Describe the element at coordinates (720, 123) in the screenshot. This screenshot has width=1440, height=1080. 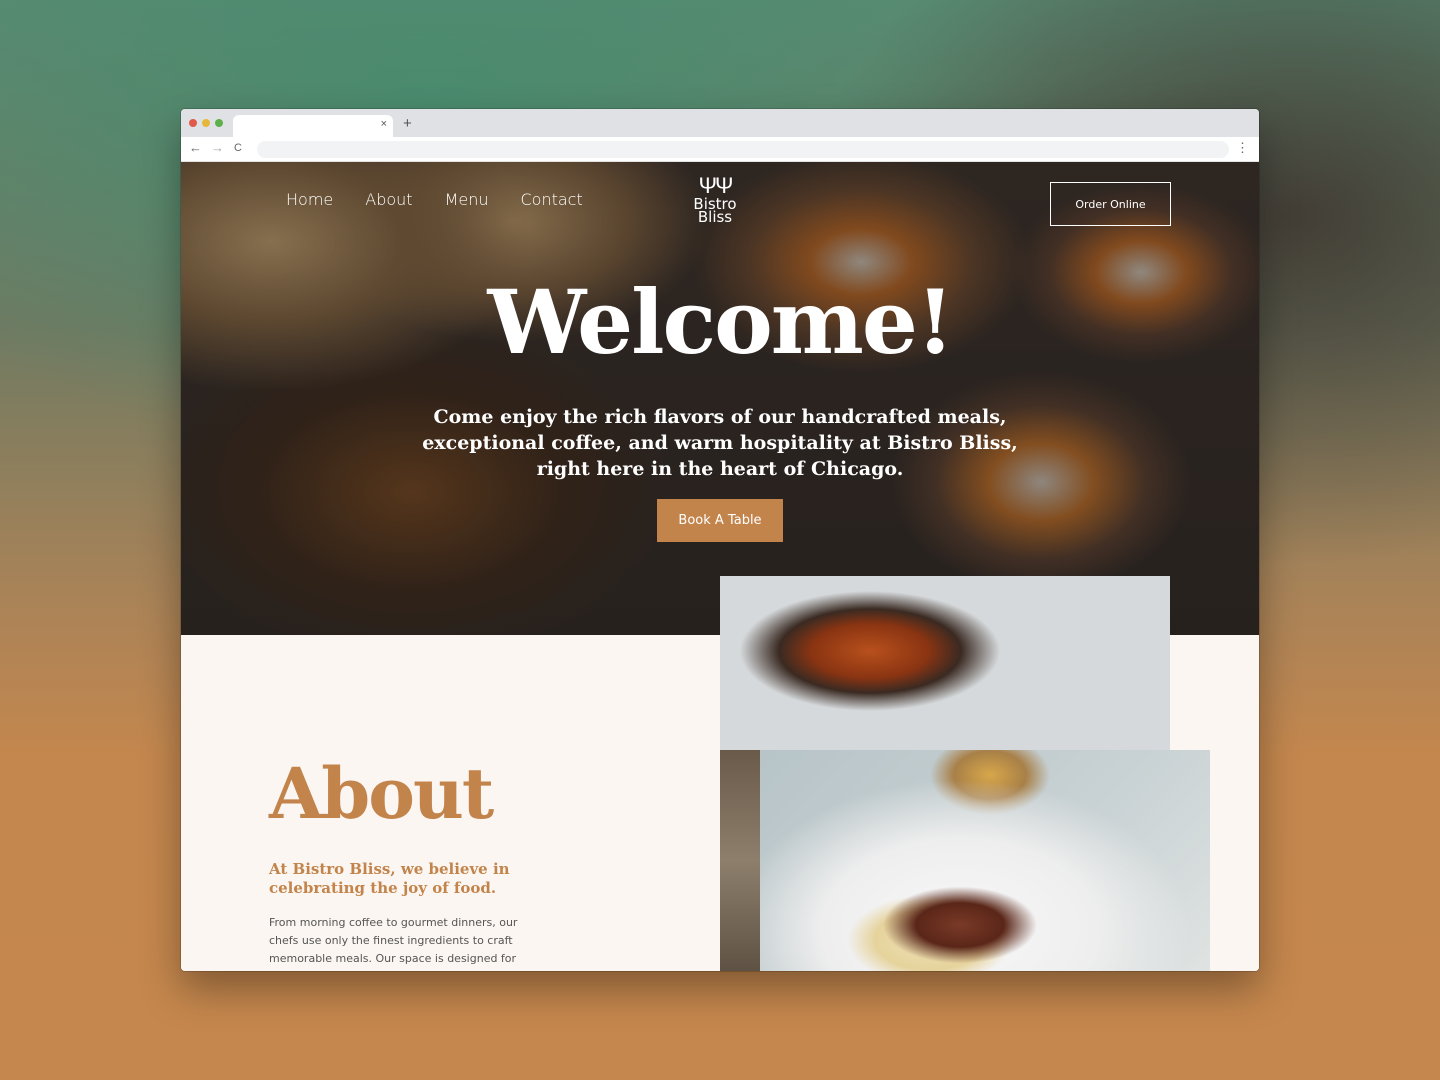
I see `tab-bar: × +` at that location.